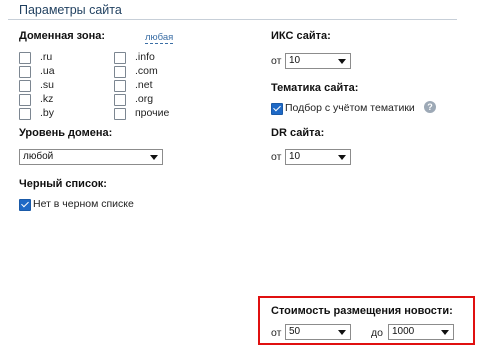 The image size is (483, 353). Describe the element at coordinates (144, 99) in the screenshot. I see `option-label: .org` at that location.